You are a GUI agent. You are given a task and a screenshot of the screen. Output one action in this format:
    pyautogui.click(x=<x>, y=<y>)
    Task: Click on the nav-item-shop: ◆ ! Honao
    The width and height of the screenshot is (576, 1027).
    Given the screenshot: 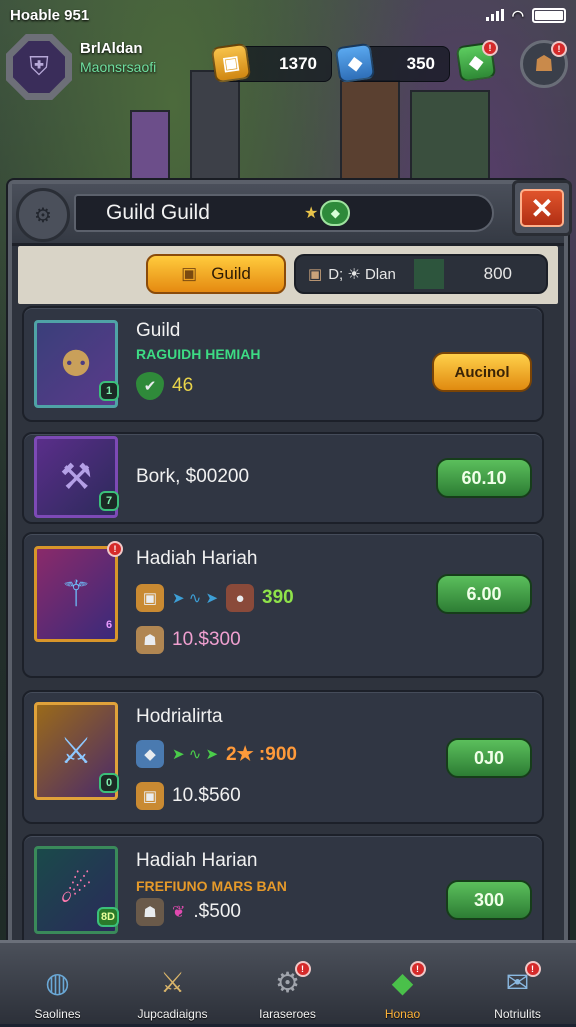 What is the action you would take?
    pyautogui.click(x=402, y=985)
    